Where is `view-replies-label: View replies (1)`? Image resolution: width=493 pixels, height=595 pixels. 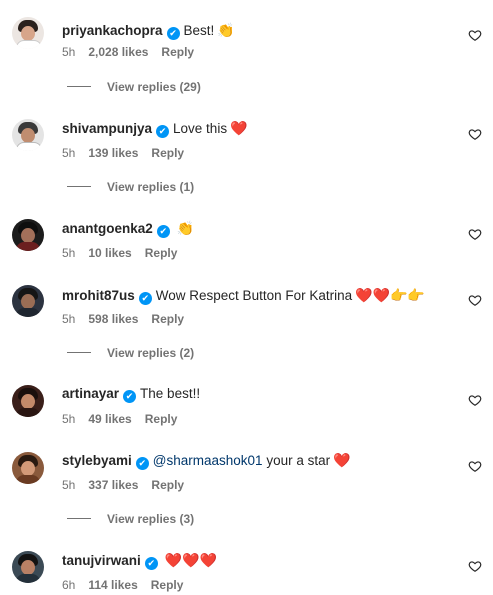
view-replies-label: View replies (1) is located at coordinates (151, 187).